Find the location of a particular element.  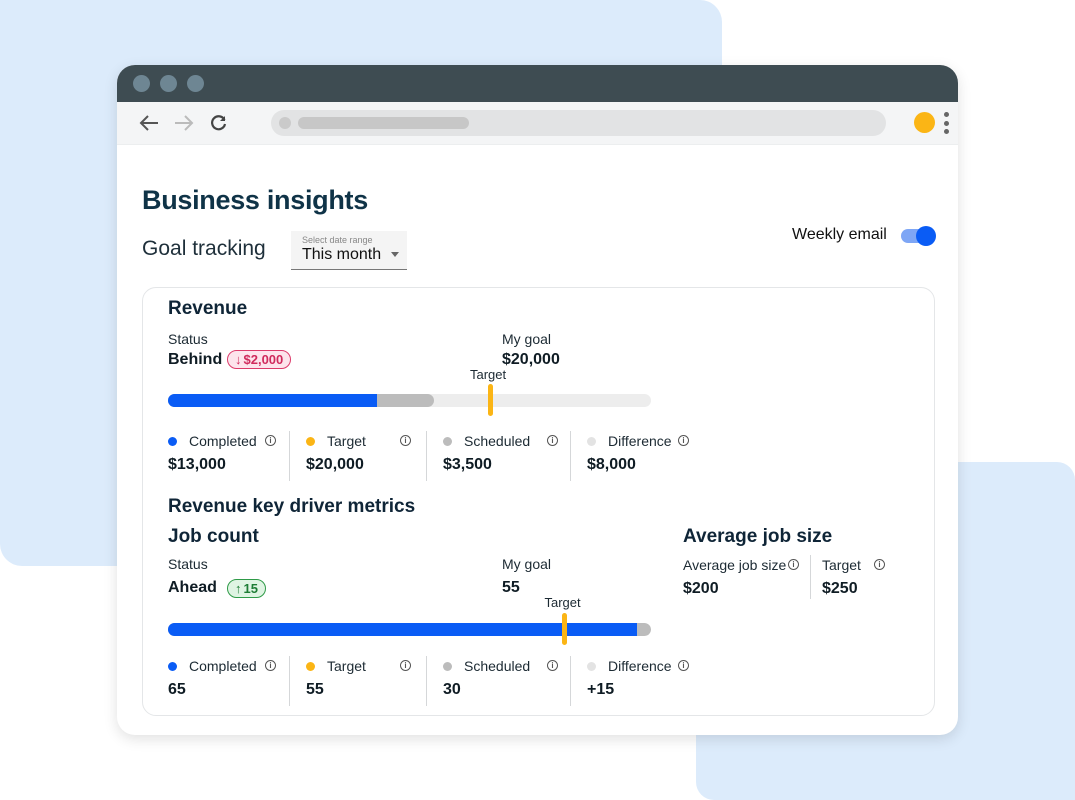

weekly-email-toggle is located at coordinates (918, 236).